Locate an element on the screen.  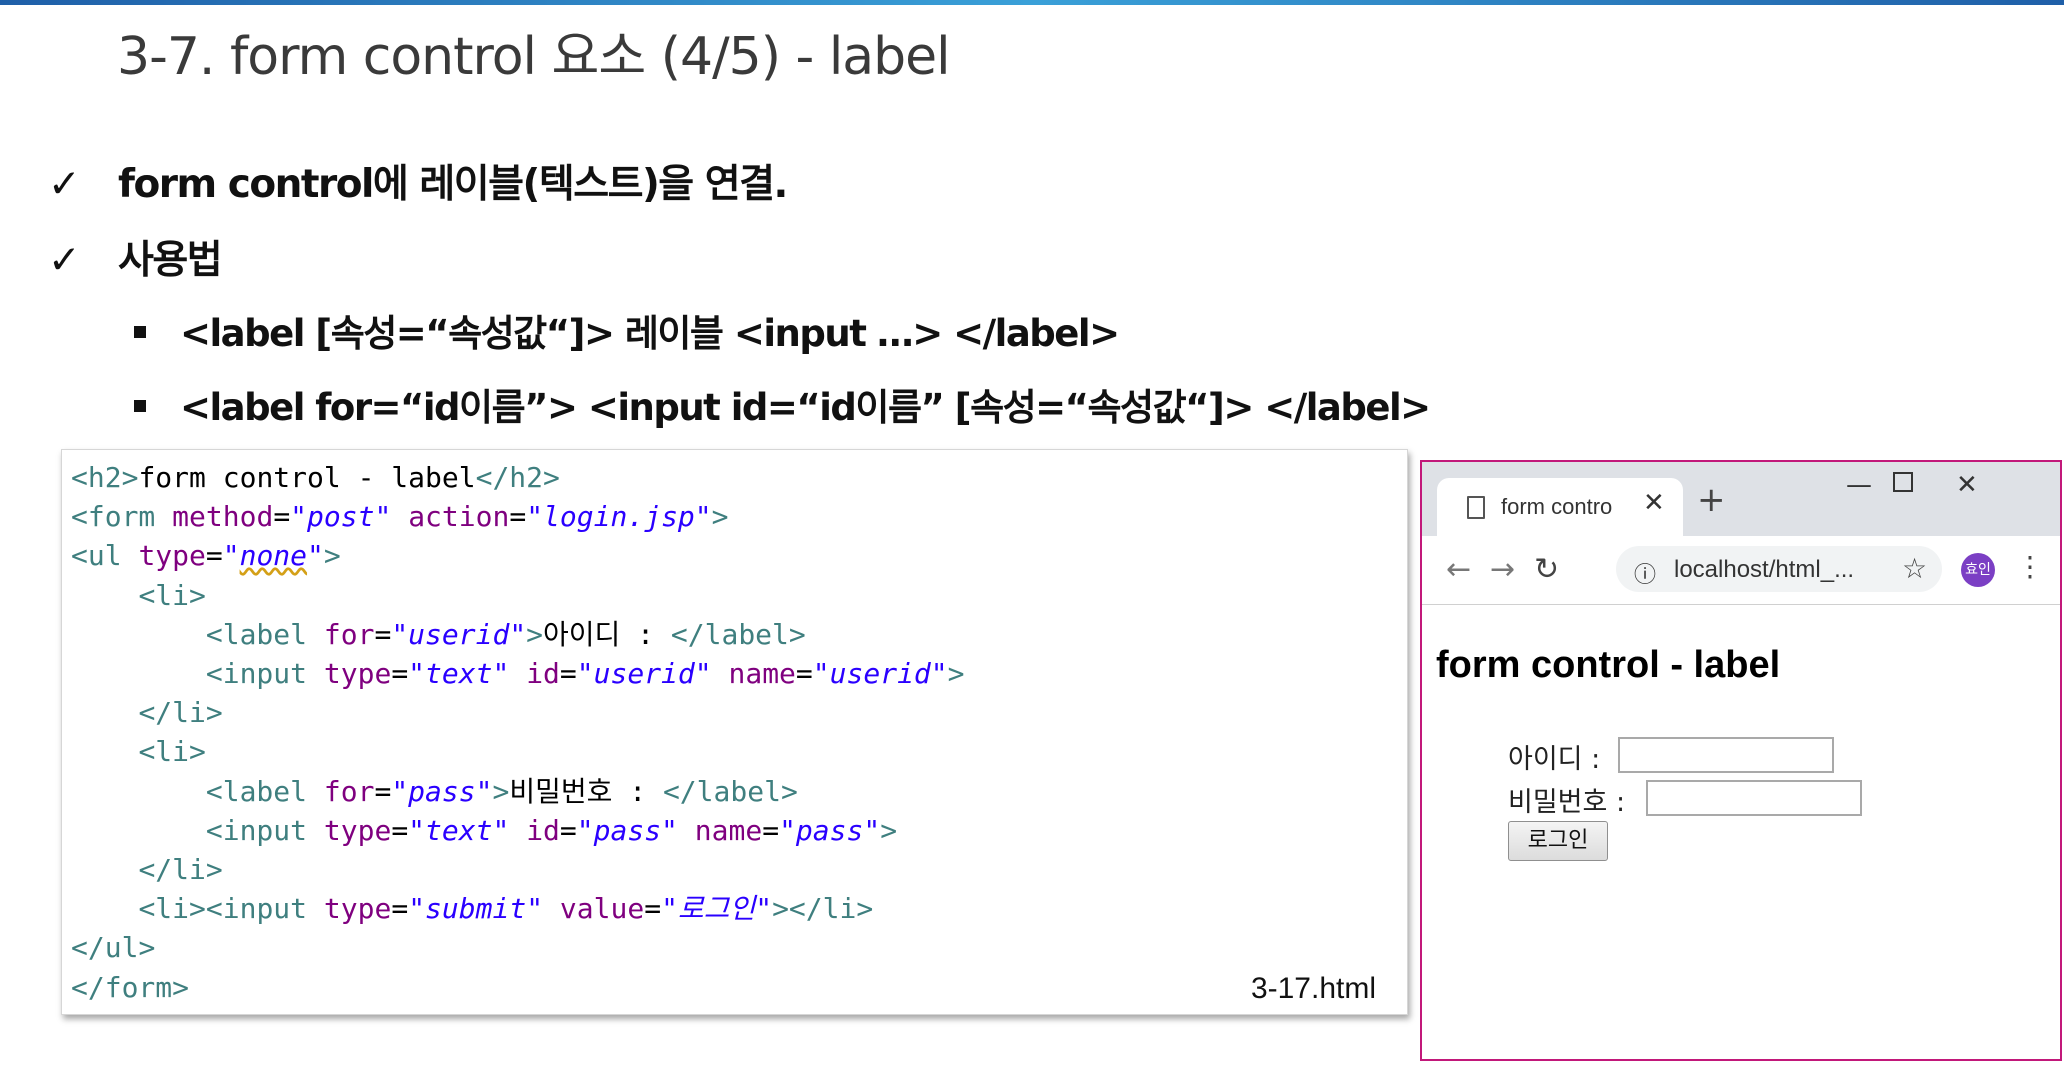
slide-title: 3-7. form control 요소 (4/5) - label is located at coordinates (534, 57).